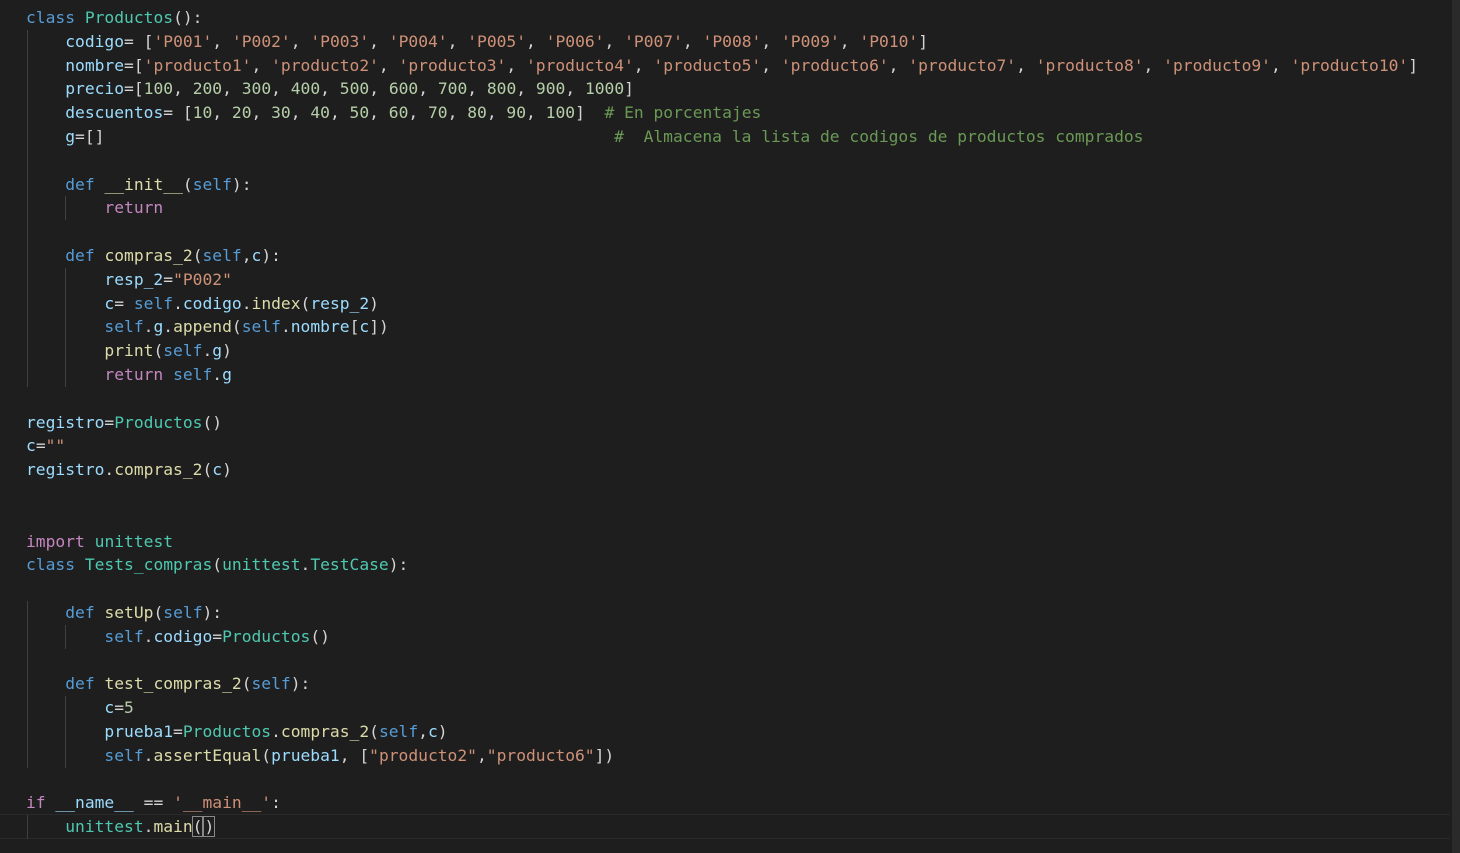 The image size is (1460, 853). I want to click on code-line: registro=Productos(), so click(722, 423).